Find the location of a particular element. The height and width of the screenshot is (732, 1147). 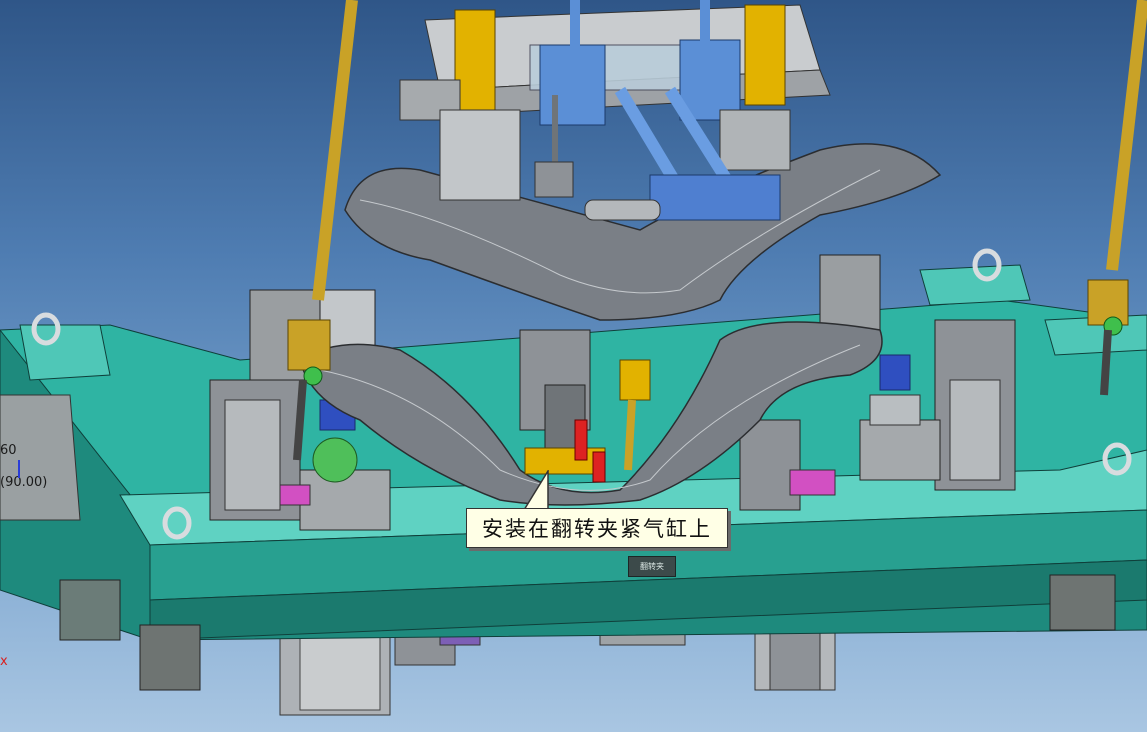

annotation-callout-text: 安装在翻转夹紧气缸上 is located at coordinates (597, 529).